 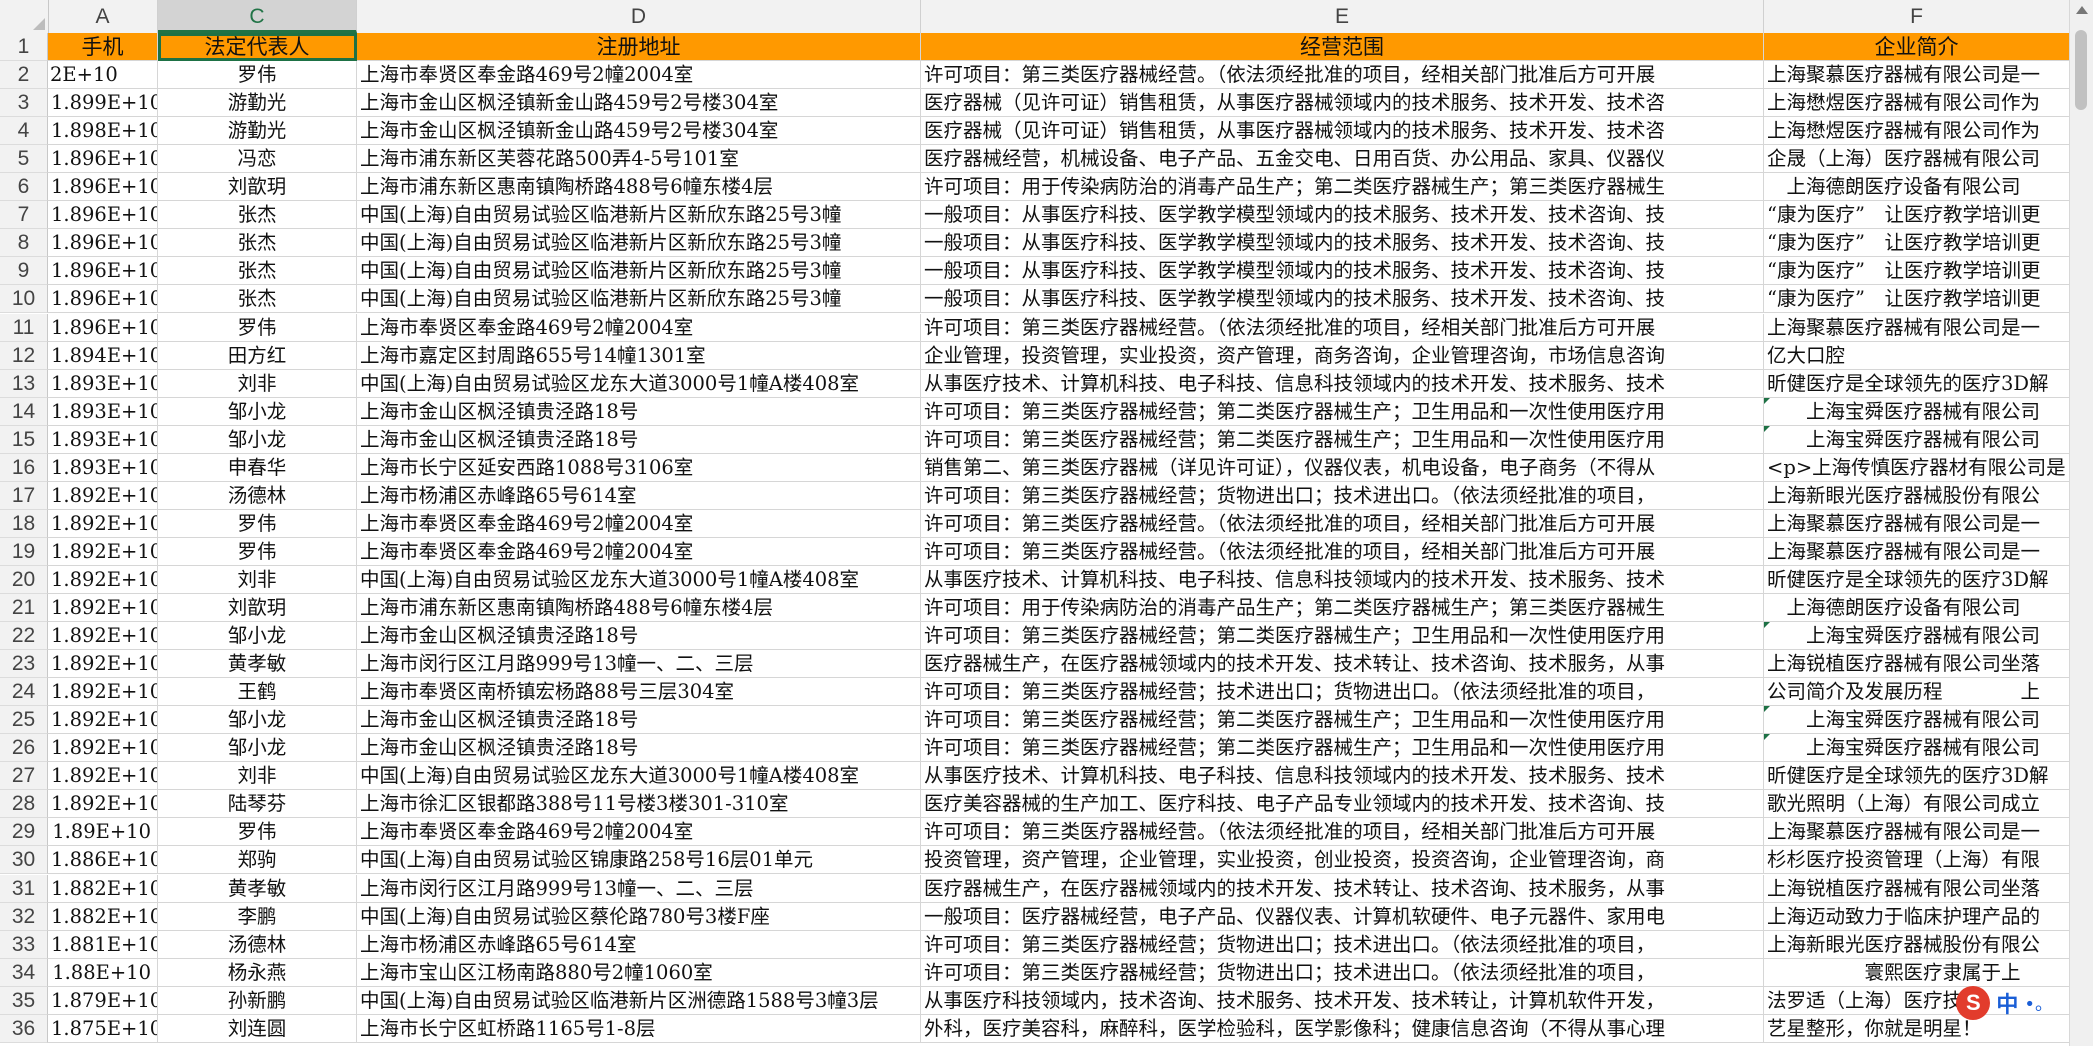 What do you see at coordinates (639, 187) in the screenshot?
I see `address-cell: 上海市浦东新区惠南镇陶桥路488号6幢东楼4层` at bounding box center [639, 187].